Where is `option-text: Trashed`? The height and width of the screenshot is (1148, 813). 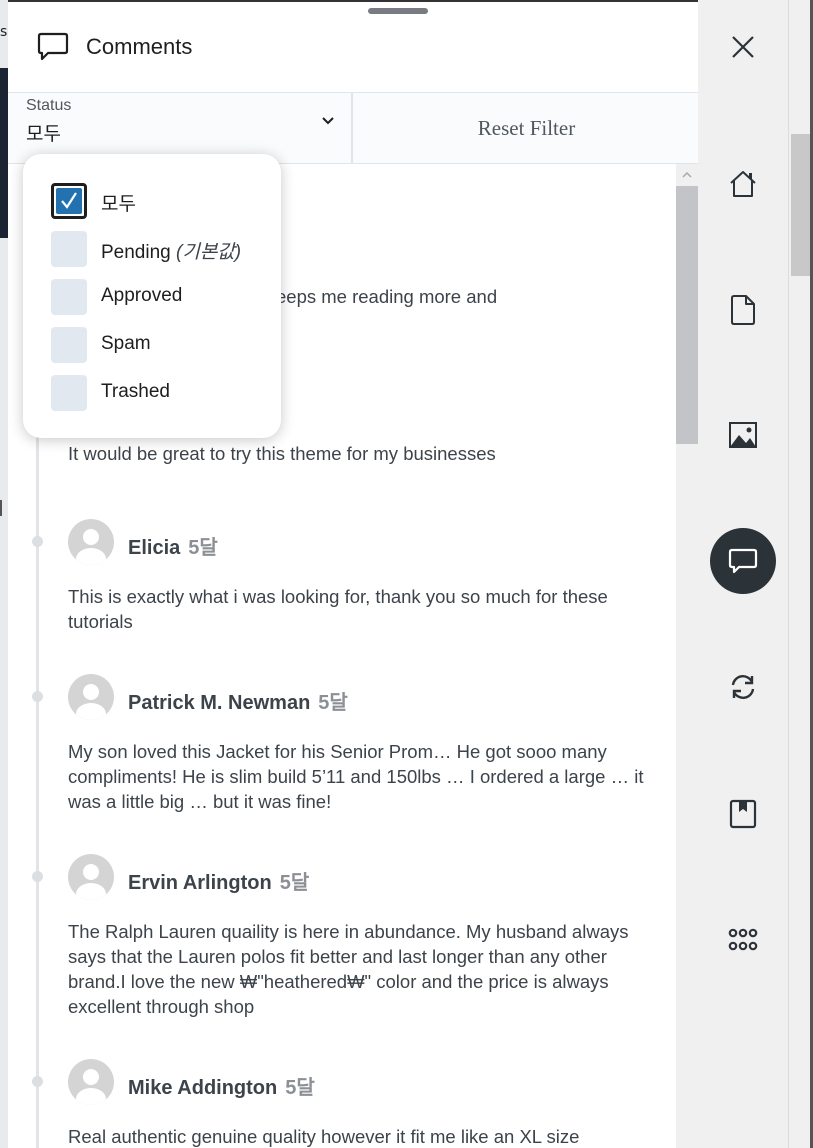
option-text: Trashed is located at coordinates (135, 391).